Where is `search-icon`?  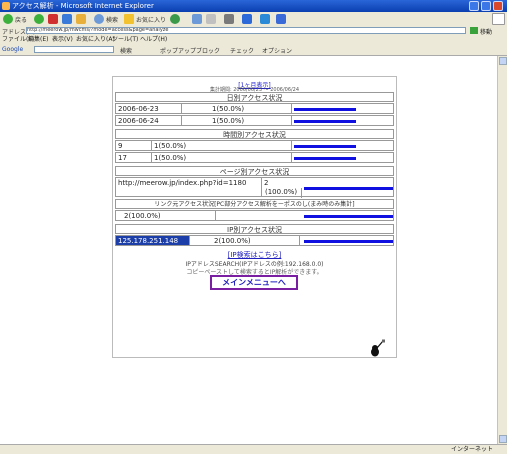 search-icon is located at coordinates (99, 19).